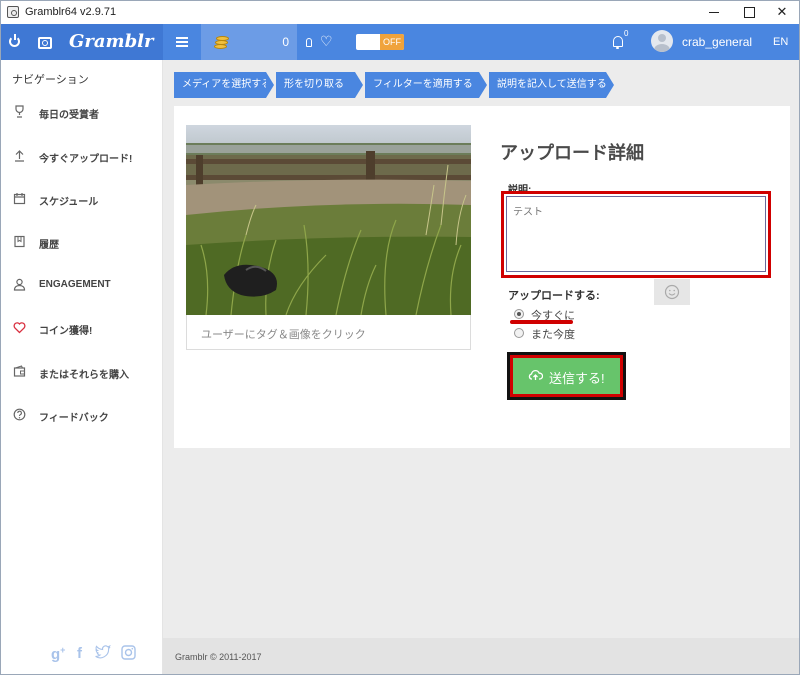 The image size is (800, 675). I want to click on cloud-upload-icon, so click(536, 374).